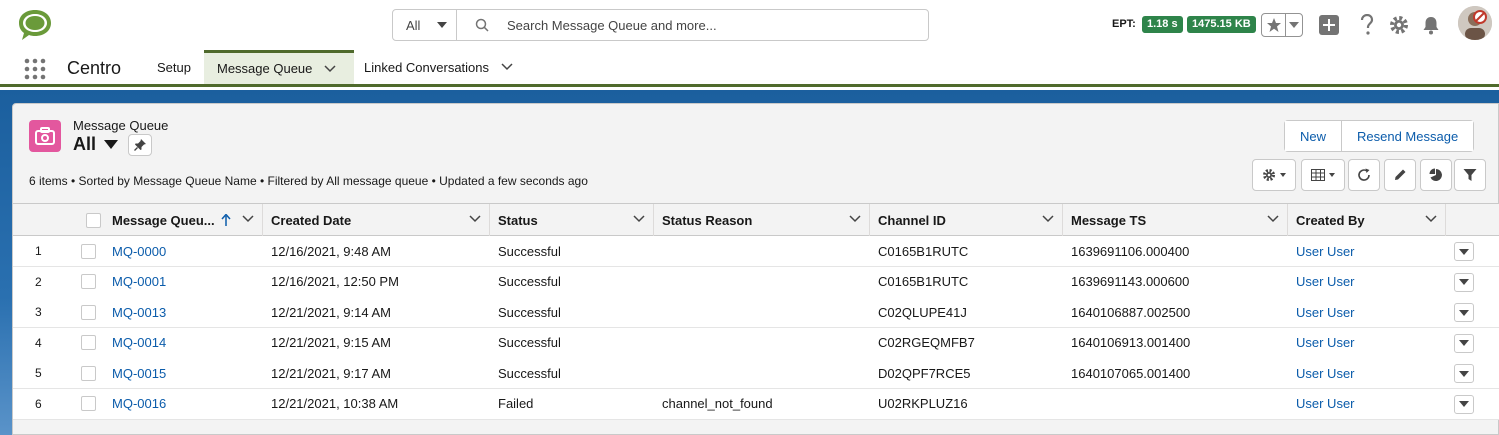 The image size is (1499, 435). I want to click on pin-icon, so click(140, 145).